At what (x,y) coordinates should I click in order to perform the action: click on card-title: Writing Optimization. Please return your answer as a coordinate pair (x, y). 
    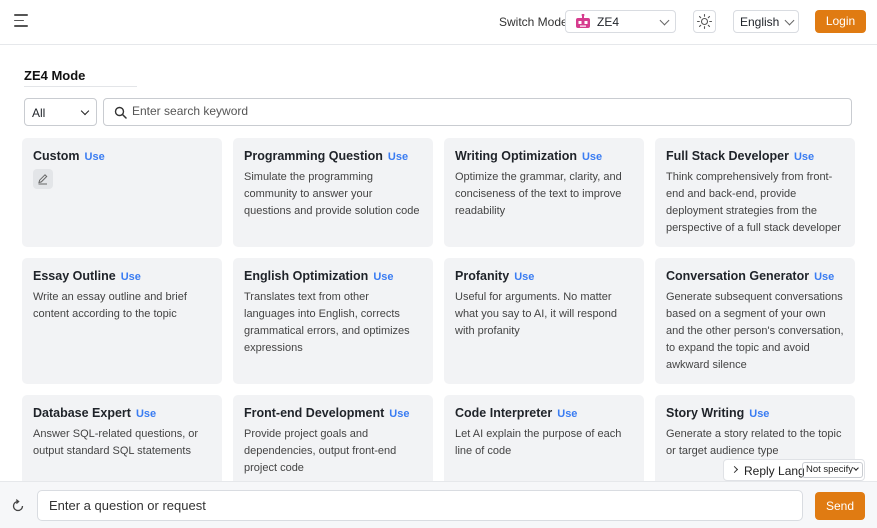
    Looking at the image, I should click on (516, 156).